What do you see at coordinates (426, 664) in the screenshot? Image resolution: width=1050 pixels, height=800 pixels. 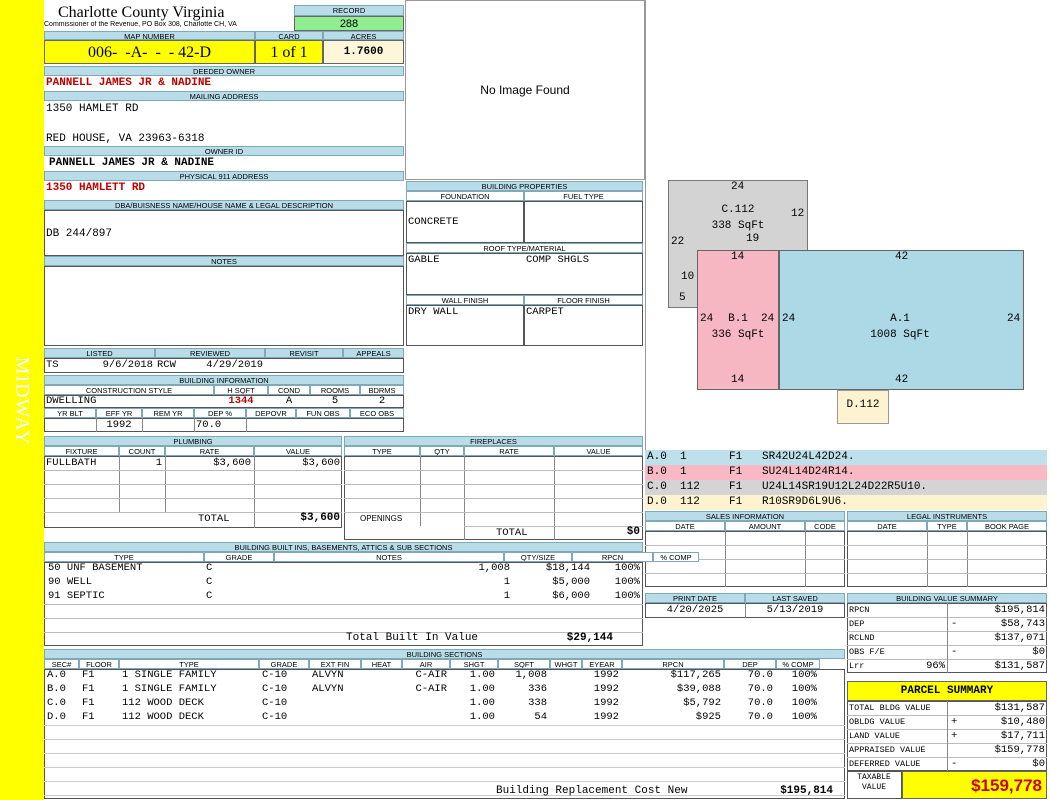 I see `column-header: AIR` at bounding box center [426, 664].